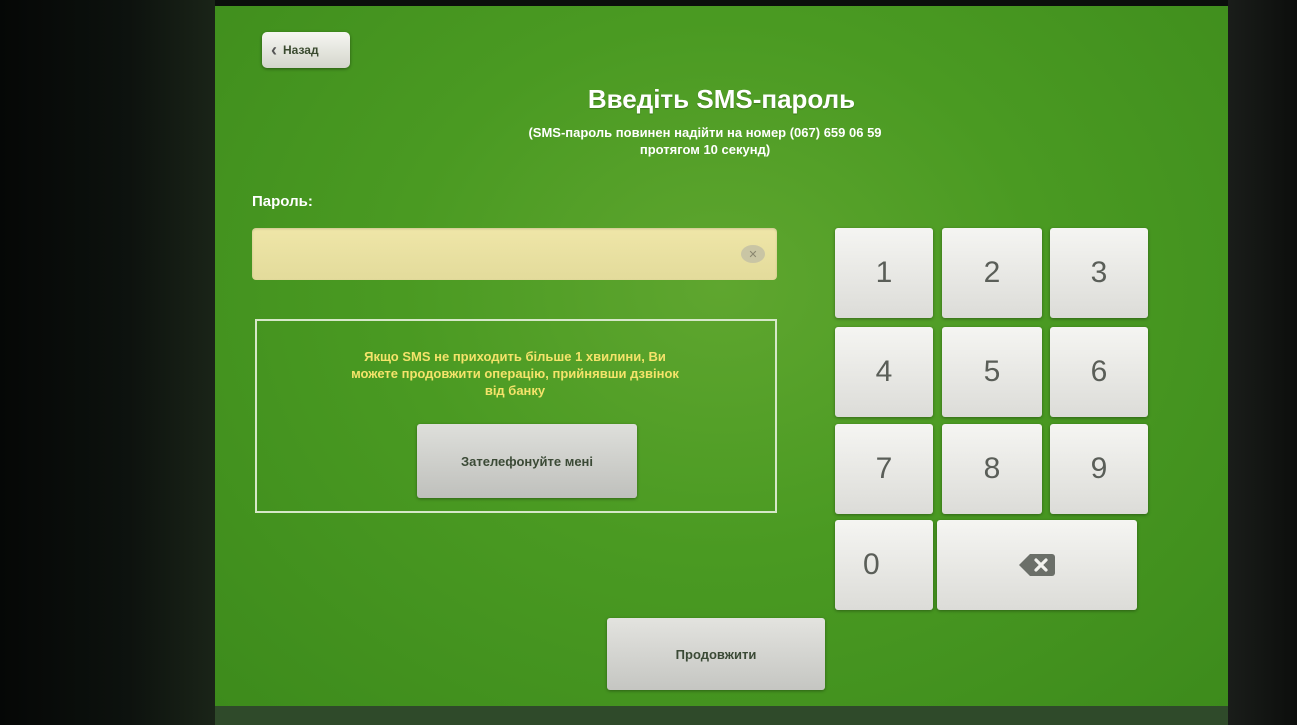 This screenshot has height=725, width=1297. Describe the element at coordinates (884, 469) in the screenshot. I see `keypad-key-7: 7` at that location.